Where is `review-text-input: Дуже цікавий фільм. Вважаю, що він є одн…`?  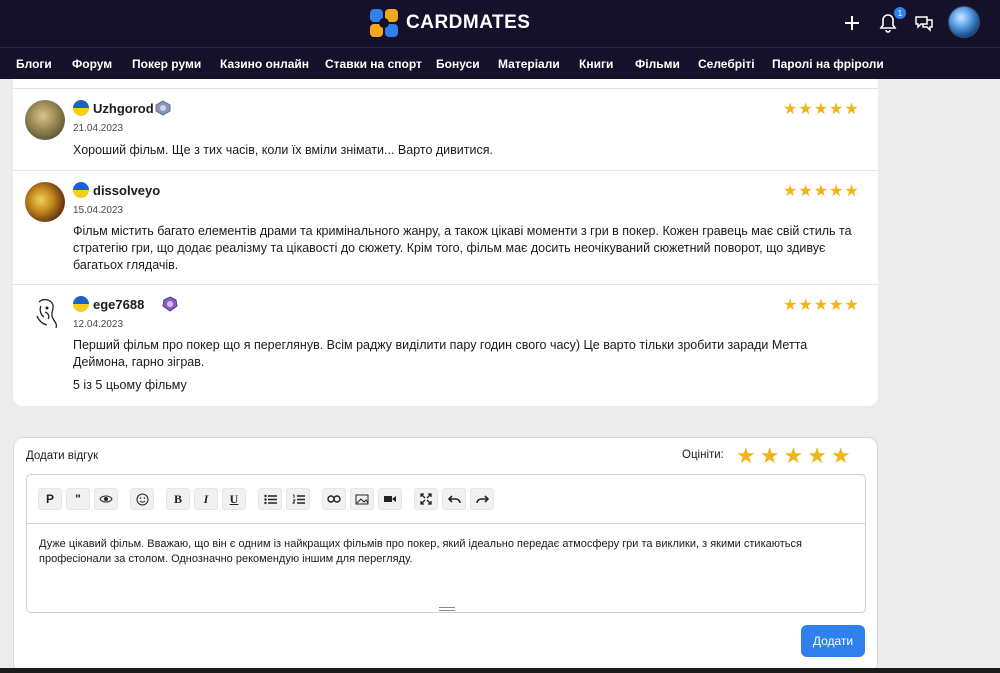 review-text-input: Дуже цікавий фільм. Вважаю, що він є одн… is located at coordinates (444, 552).